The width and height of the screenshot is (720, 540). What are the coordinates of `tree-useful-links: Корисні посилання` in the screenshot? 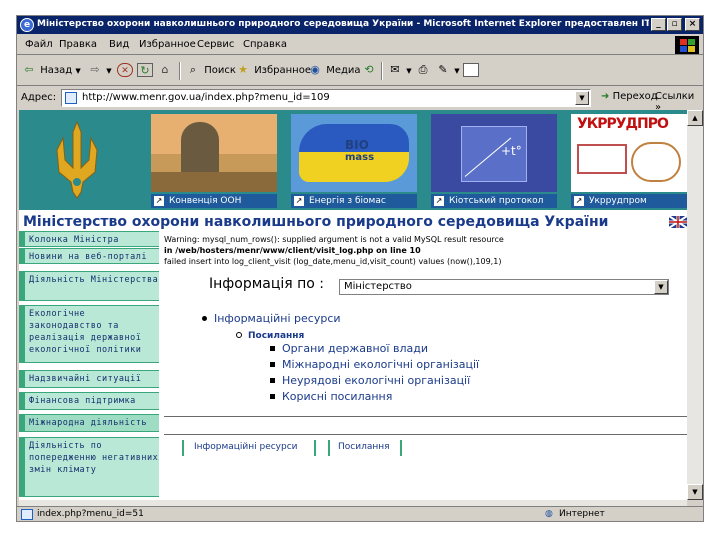 It's located at (331, 396).